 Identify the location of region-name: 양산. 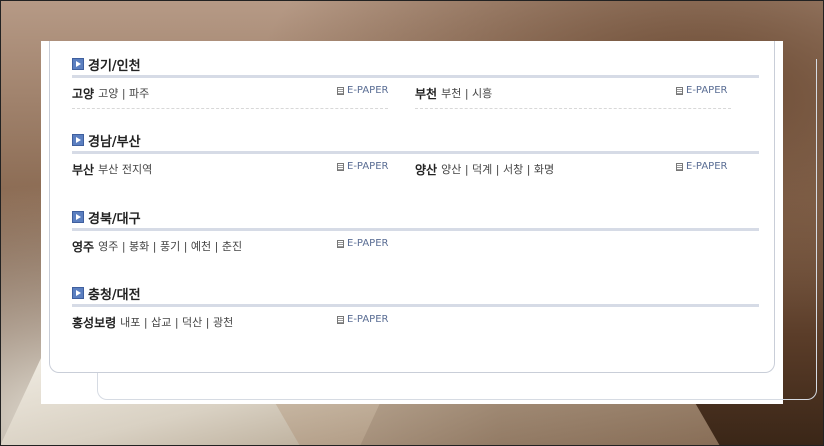
(426, 169).